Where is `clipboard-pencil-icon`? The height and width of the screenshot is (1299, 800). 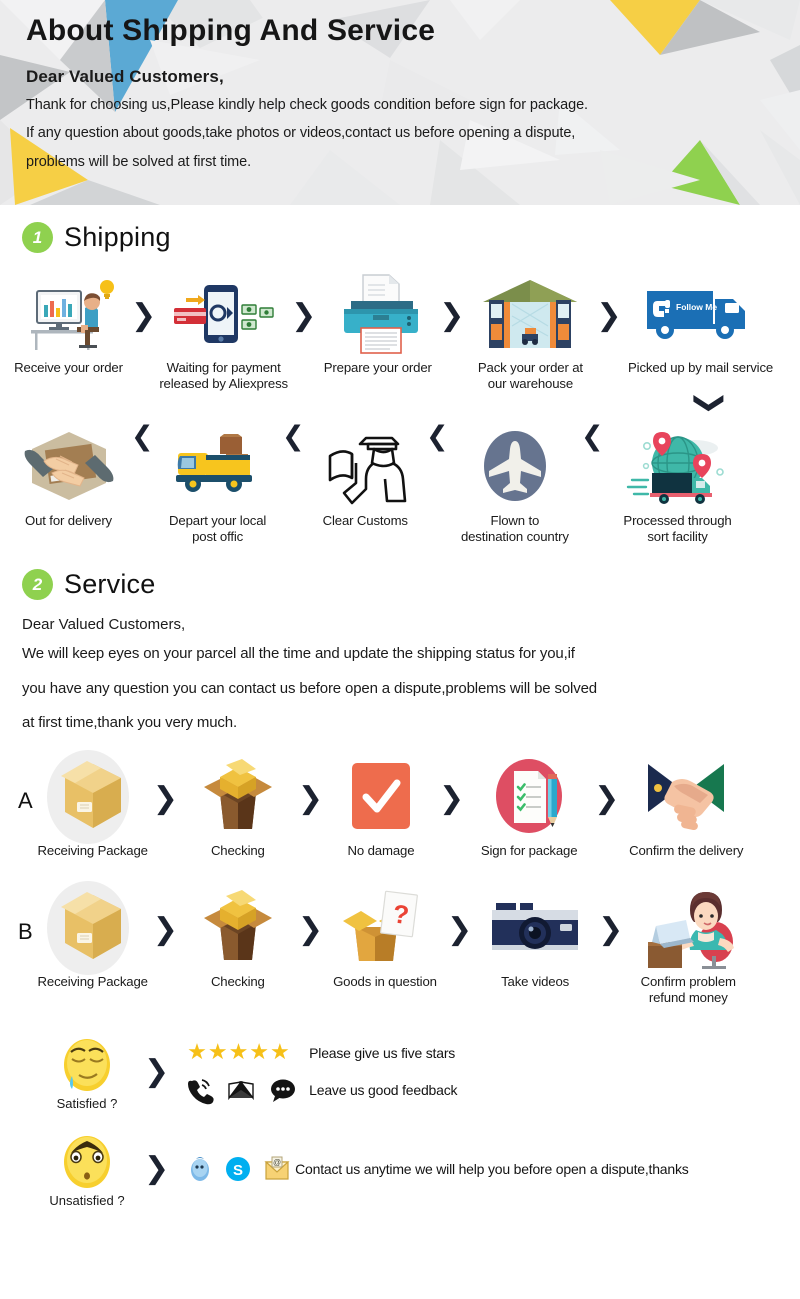 clipboard-pencil-icon is located at coordinates (529, 796).